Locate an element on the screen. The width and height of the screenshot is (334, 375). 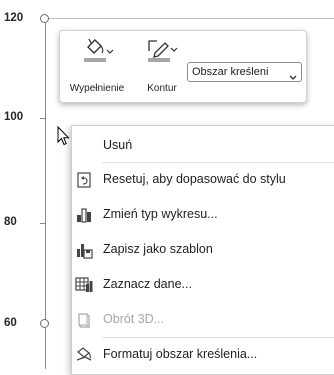
reset-style-icon is located at coordinates (84, 180).